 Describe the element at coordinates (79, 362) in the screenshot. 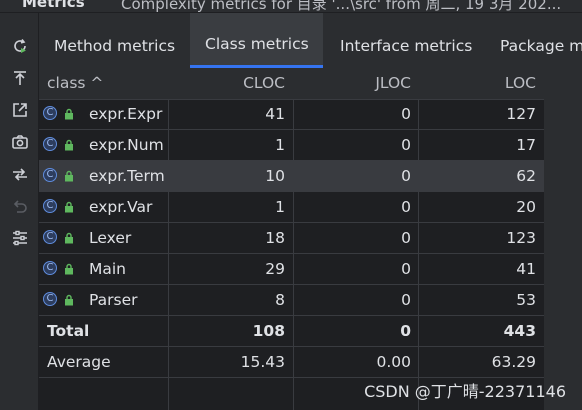

I see `average-label: Average` at that location.